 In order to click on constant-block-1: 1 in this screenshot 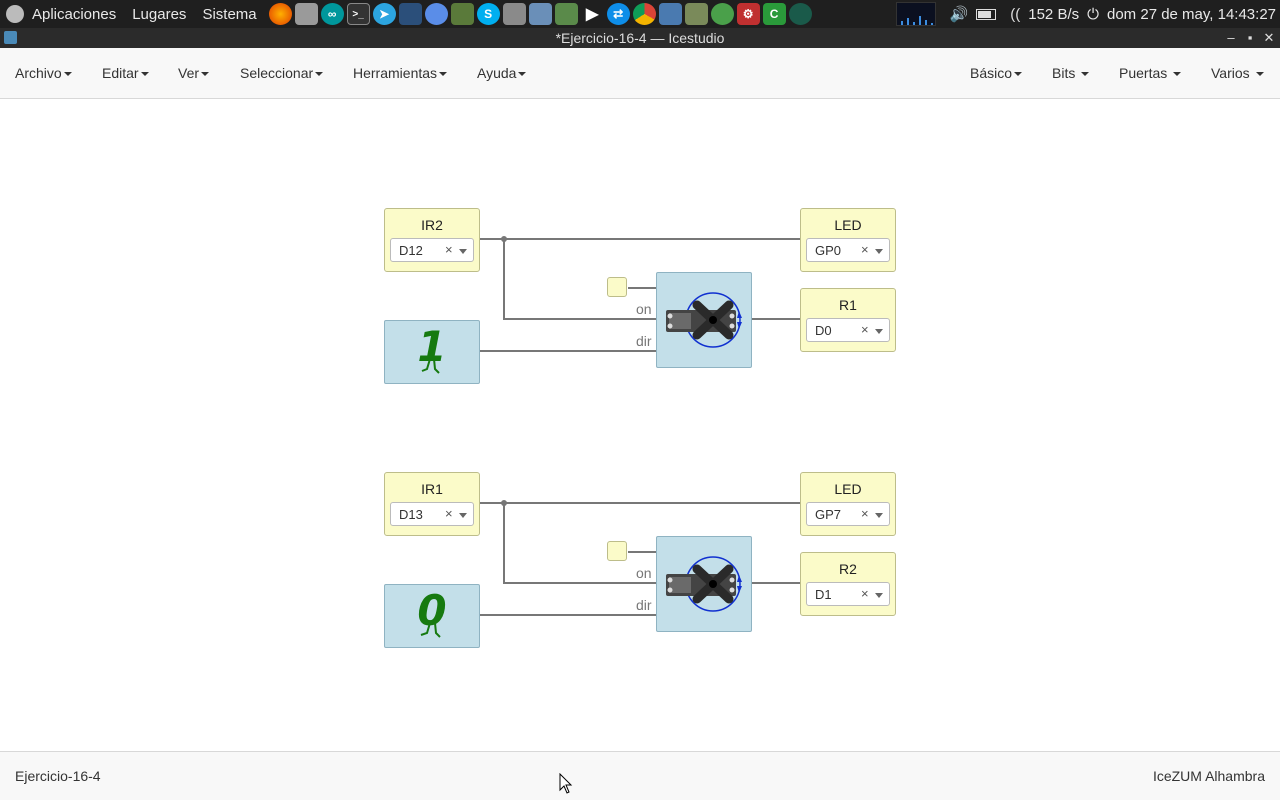, I will do `click(432, 352)`.